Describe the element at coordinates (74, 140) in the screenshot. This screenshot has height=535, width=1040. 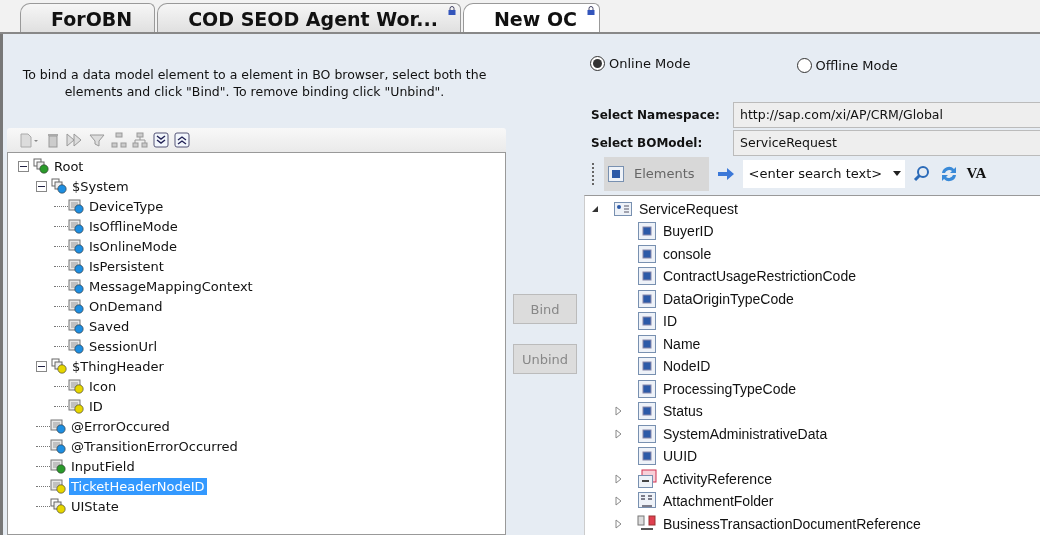
I see `fast-forward-icon` at that location.